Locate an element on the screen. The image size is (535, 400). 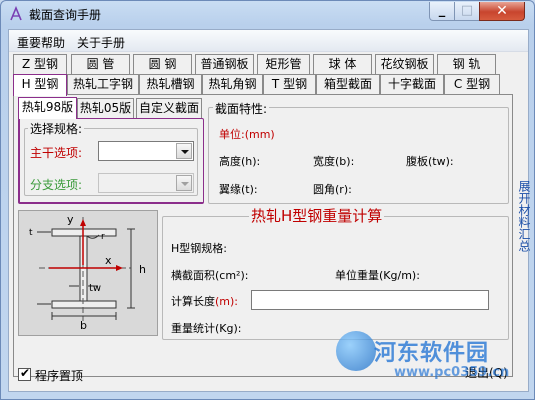
tab-checker-plate: 花纹钢板 is located at coordinates (404, 64).